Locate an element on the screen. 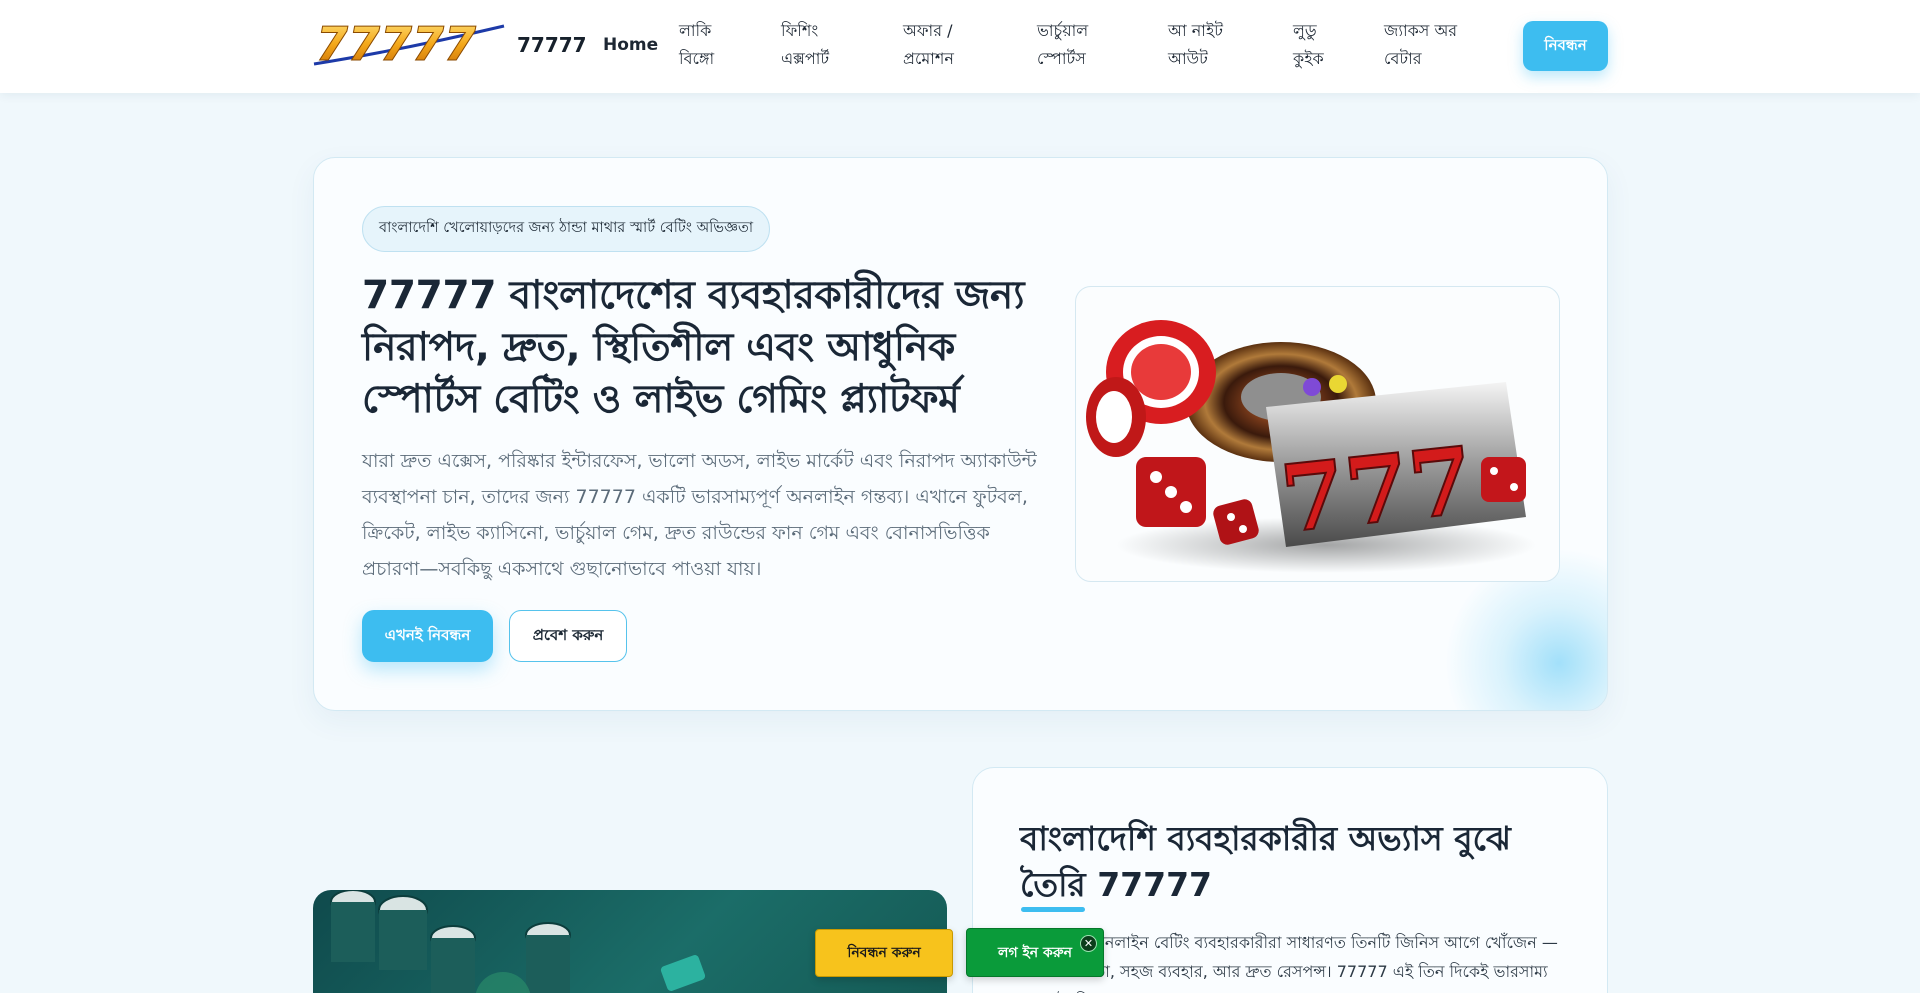 The image size is (1920, 993). nav-a-night-out: আ নাইট আউট is located at coordinates (1195, 45).